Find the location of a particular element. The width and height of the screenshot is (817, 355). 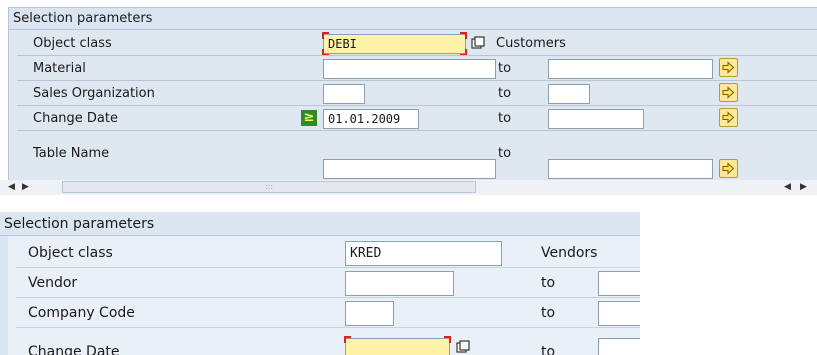

scroll-left-icon-right: ◀ is located at coordinates (787, 187).